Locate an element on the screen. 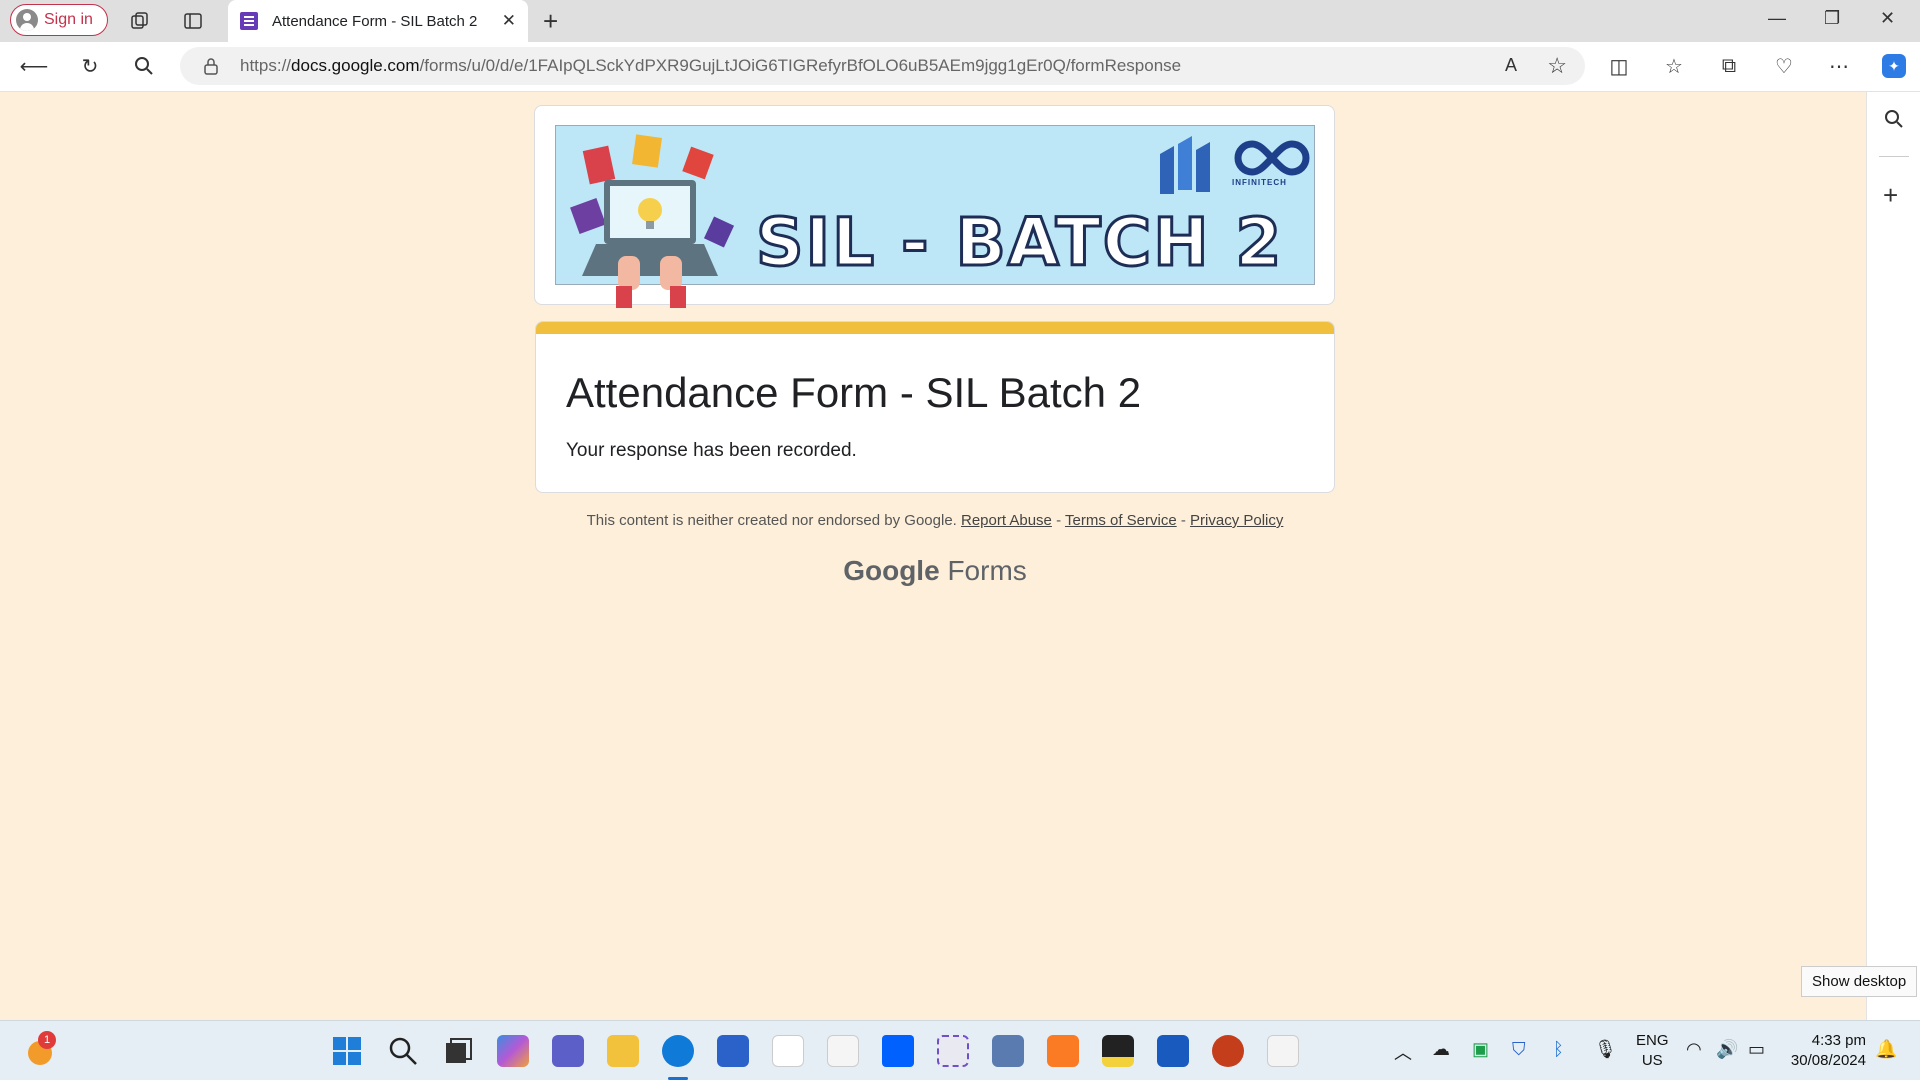  system-clock: 4:33 pm 30/08/2024 is located at coordinates (1828, 1051).